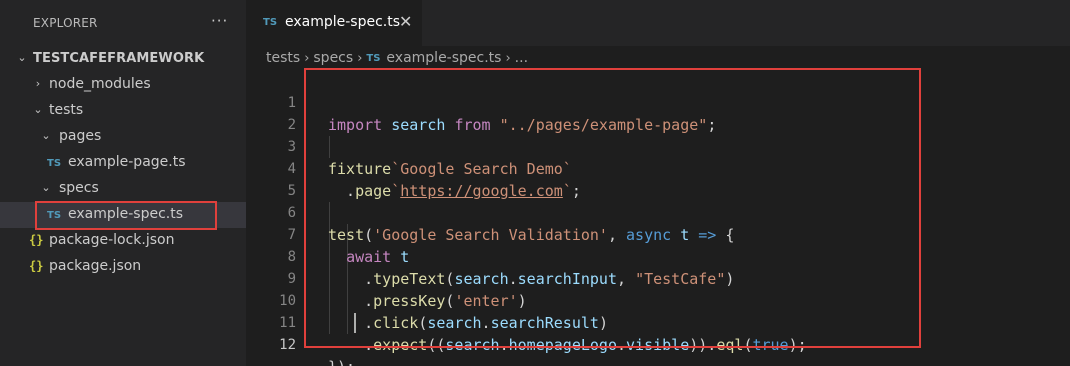  I want to click on tab-example-spec: TS example-spec.ts ✕, so click(334, 23).